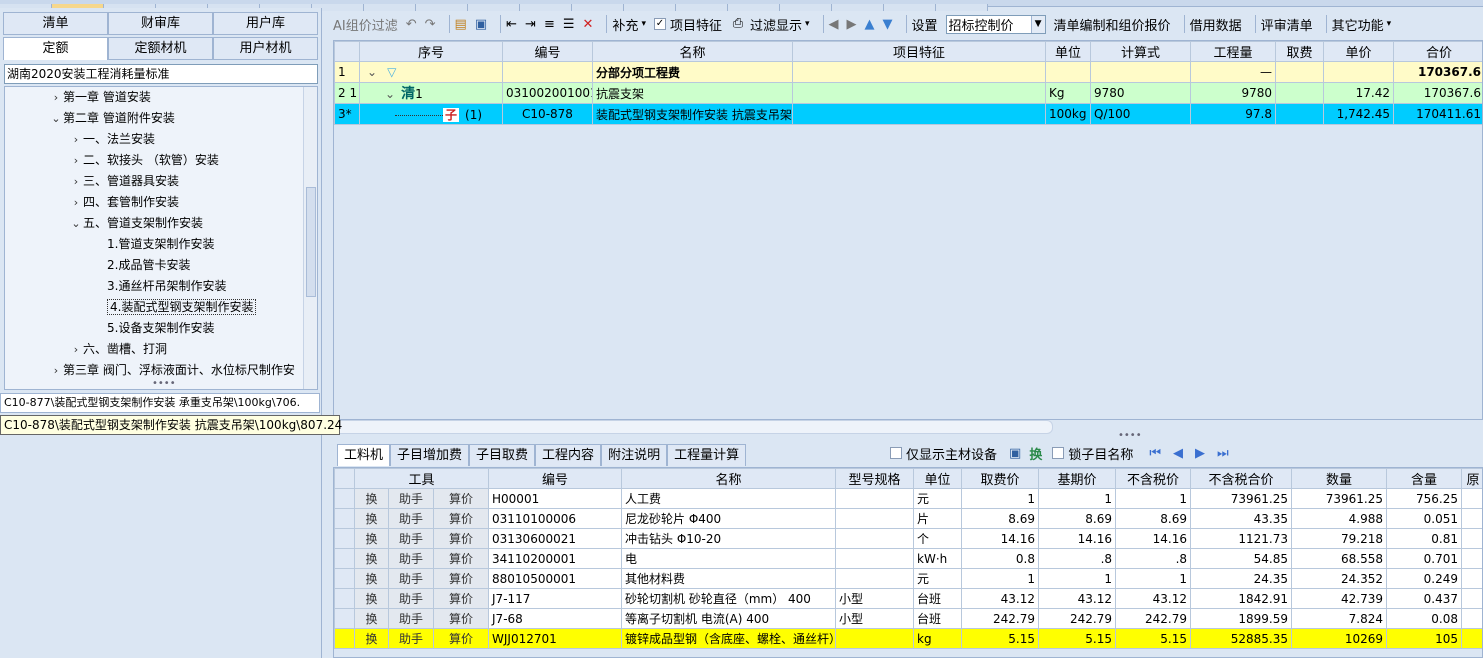  I want to click on total-cell: 170411.61, so click(1437, 114).